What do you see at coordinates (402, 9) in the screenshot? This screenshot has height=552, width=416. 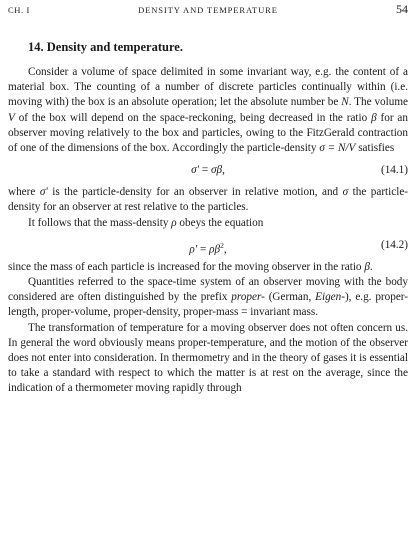 I see `page-number: 54` at bounding box center [402, 9].